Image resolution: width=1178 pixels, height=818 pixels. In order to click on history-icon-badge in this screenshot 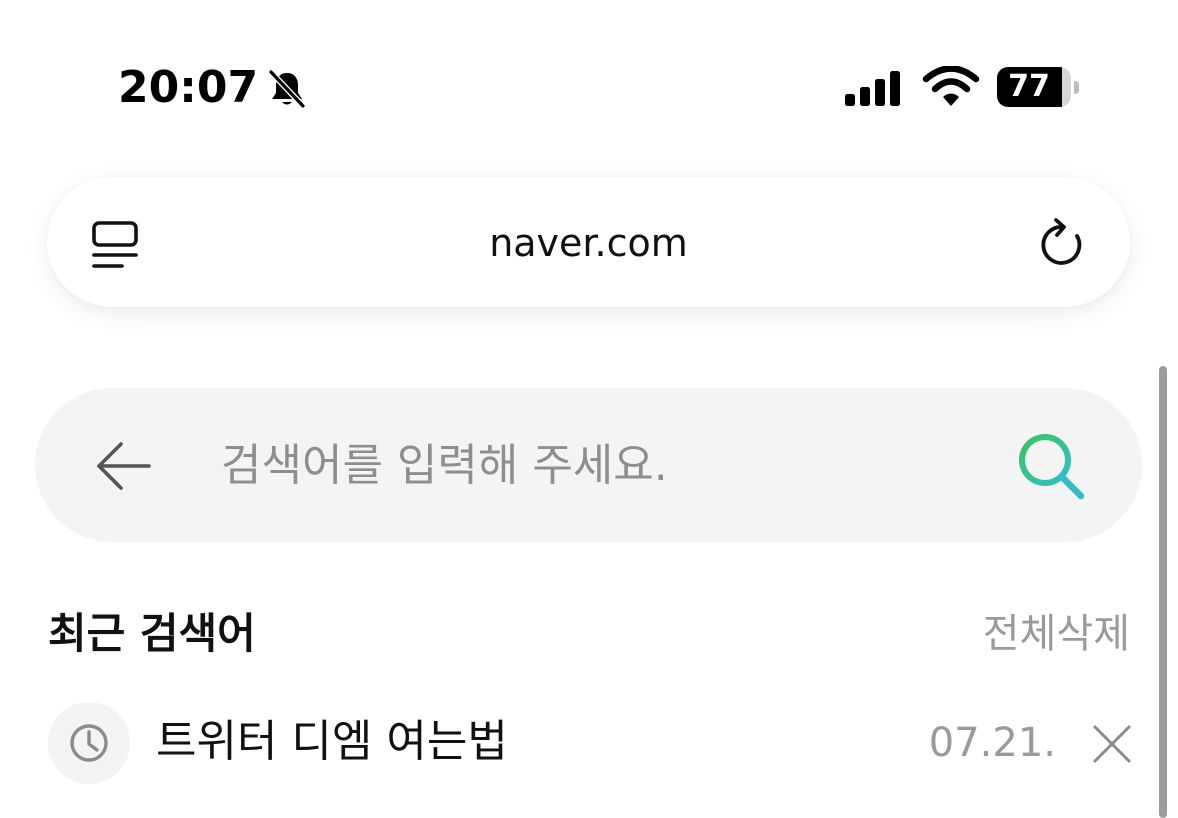, I will do `click(89, 743)`.